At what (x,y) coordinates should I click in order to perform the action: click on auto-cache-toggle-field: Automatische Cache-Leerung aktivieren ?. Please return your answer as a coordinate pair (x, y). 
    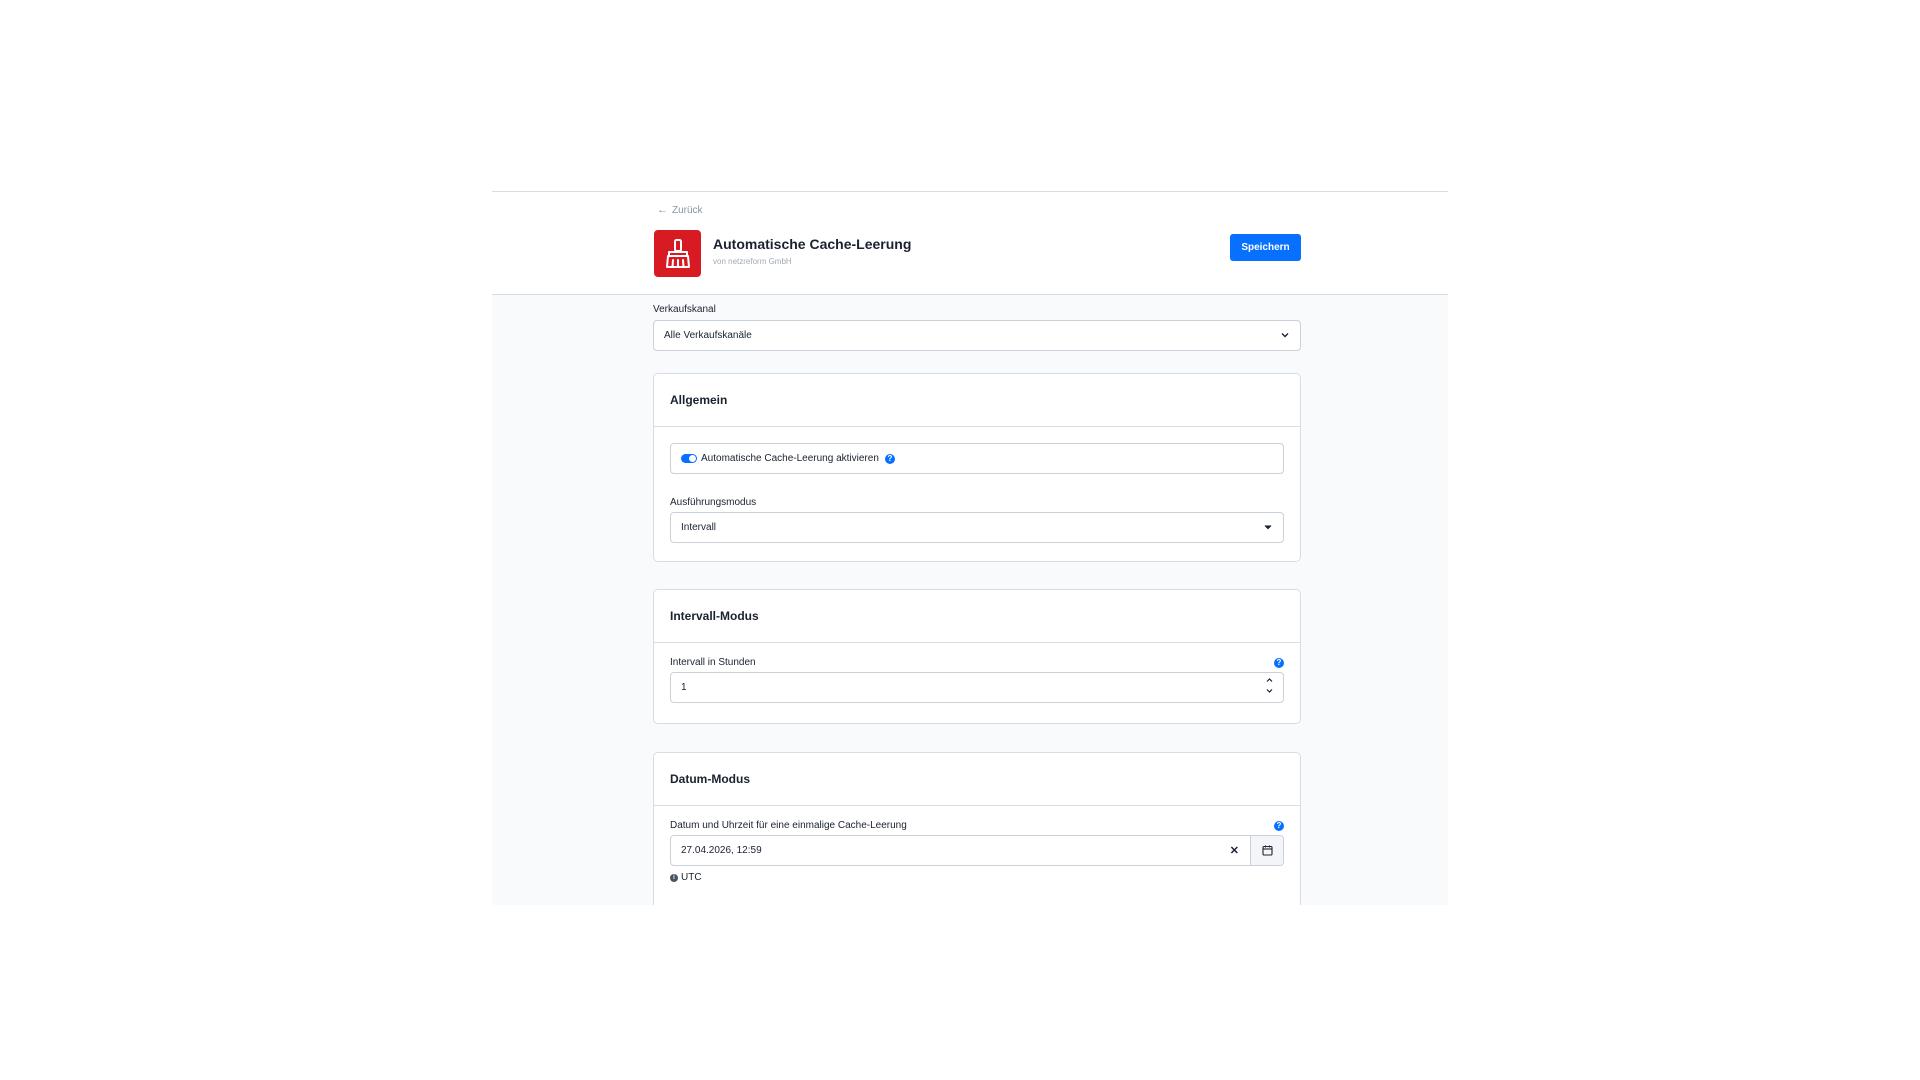
    Looking at the image, I should click on (977, 458).